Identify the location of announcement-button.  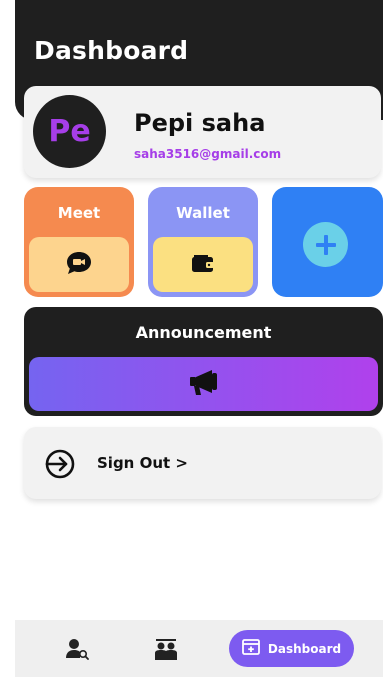
(203, 384).